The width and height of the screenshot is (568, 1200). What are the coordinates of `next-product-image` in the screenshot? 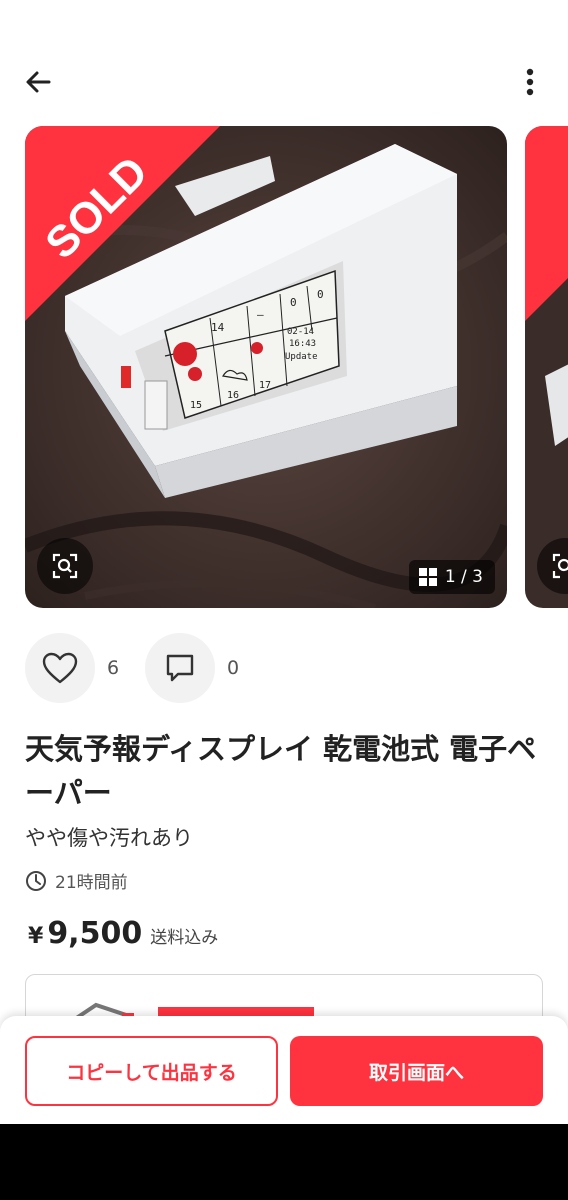 It's located at (546, 367).